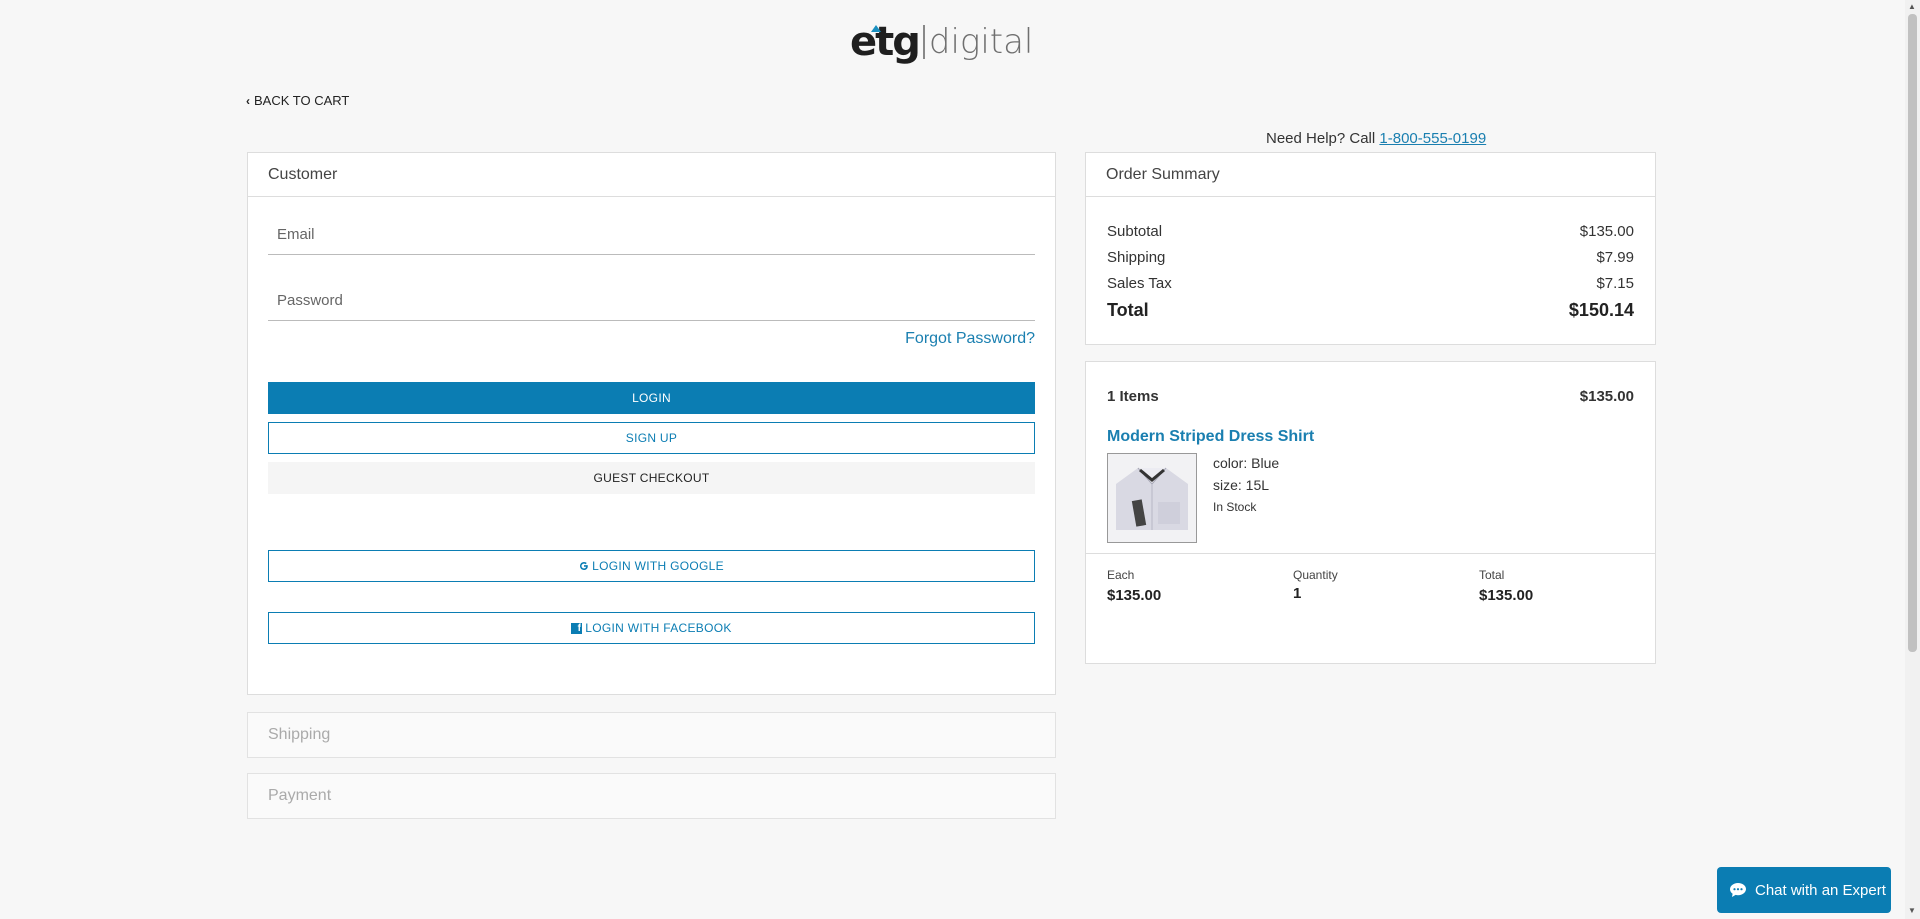  What do you see at coordinates (651, 175) in the screenshot?
I see `customer-panel-title: Customer` at bounding box center [651, 175].